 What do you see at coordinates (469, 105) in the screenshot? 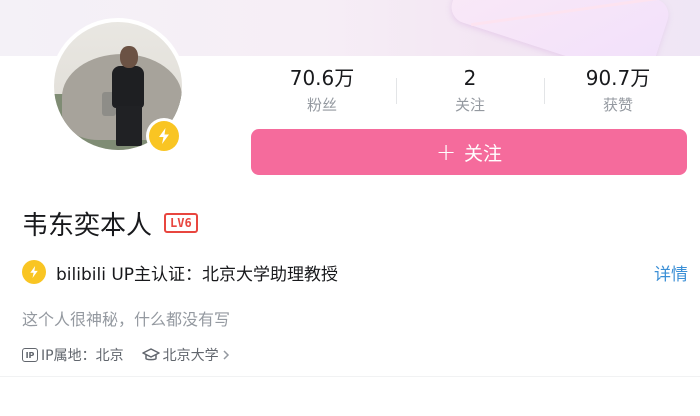
I see `stat-following-label: 关注` at bounding box center [469, 105].